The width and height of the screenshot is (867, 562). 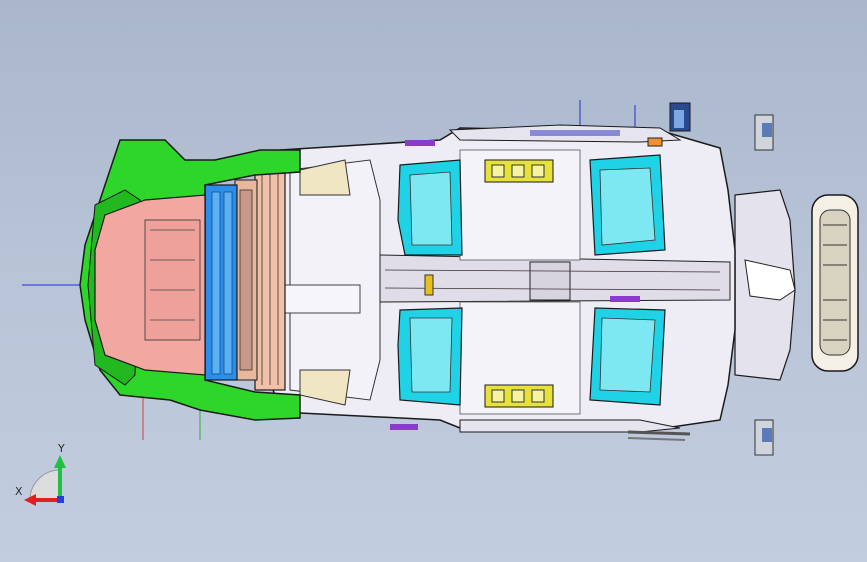 What do you see at coordinates (45, 480) in the screenshot?
I see `coordinate-triad` at bounding box center [45, 480].